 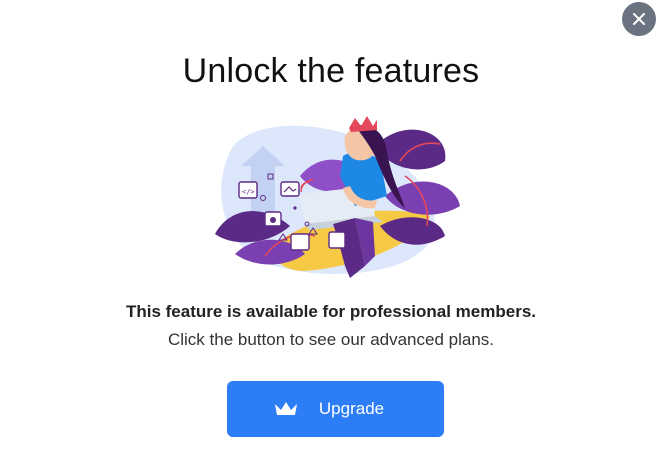 What do you see at coordinates (337, 197) in the screenshot?
I see `unlock-illustration: </>` at bounding box center [337, 197].